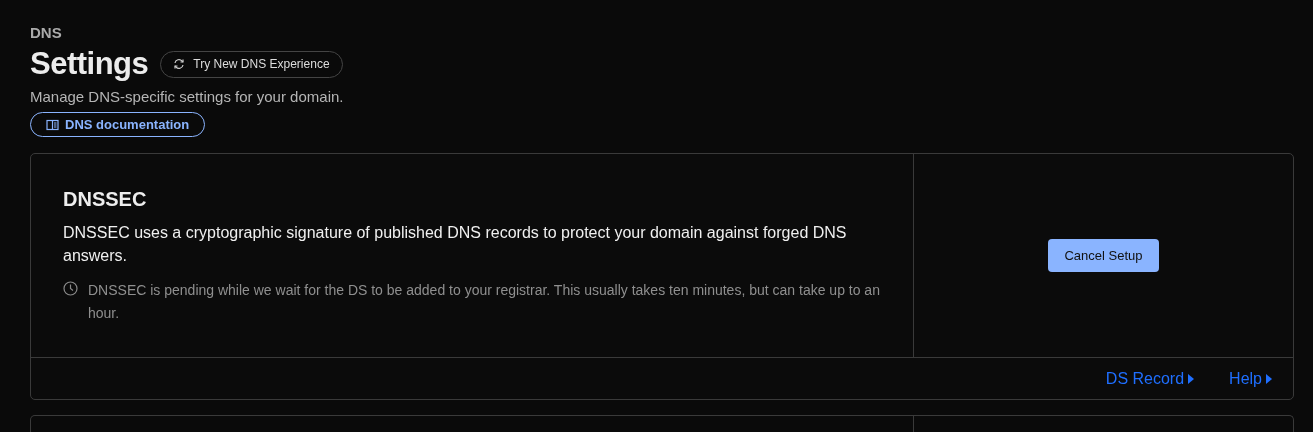 This screenshot has height=432, width=1313. Describe the element at coordinates (455, 244) in the screenshot. I see `card-description: DNSSEC uses a cryptographic signature of published DNS records to protect your domain against forged DNS answers.` at that location.